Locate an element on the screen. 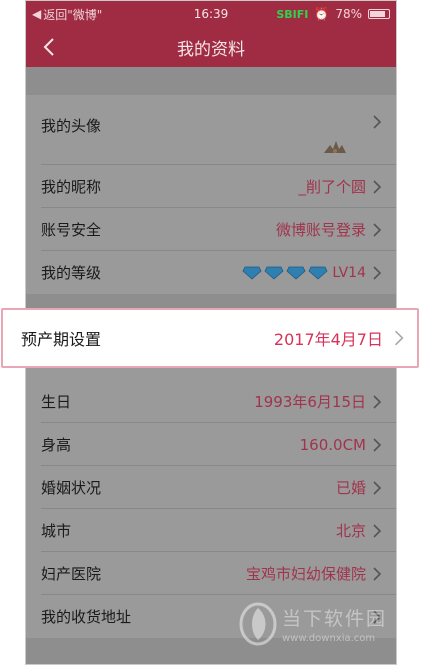  row-account-security: 账号安全 微博账号登录 is located at coordinates (211, 229).